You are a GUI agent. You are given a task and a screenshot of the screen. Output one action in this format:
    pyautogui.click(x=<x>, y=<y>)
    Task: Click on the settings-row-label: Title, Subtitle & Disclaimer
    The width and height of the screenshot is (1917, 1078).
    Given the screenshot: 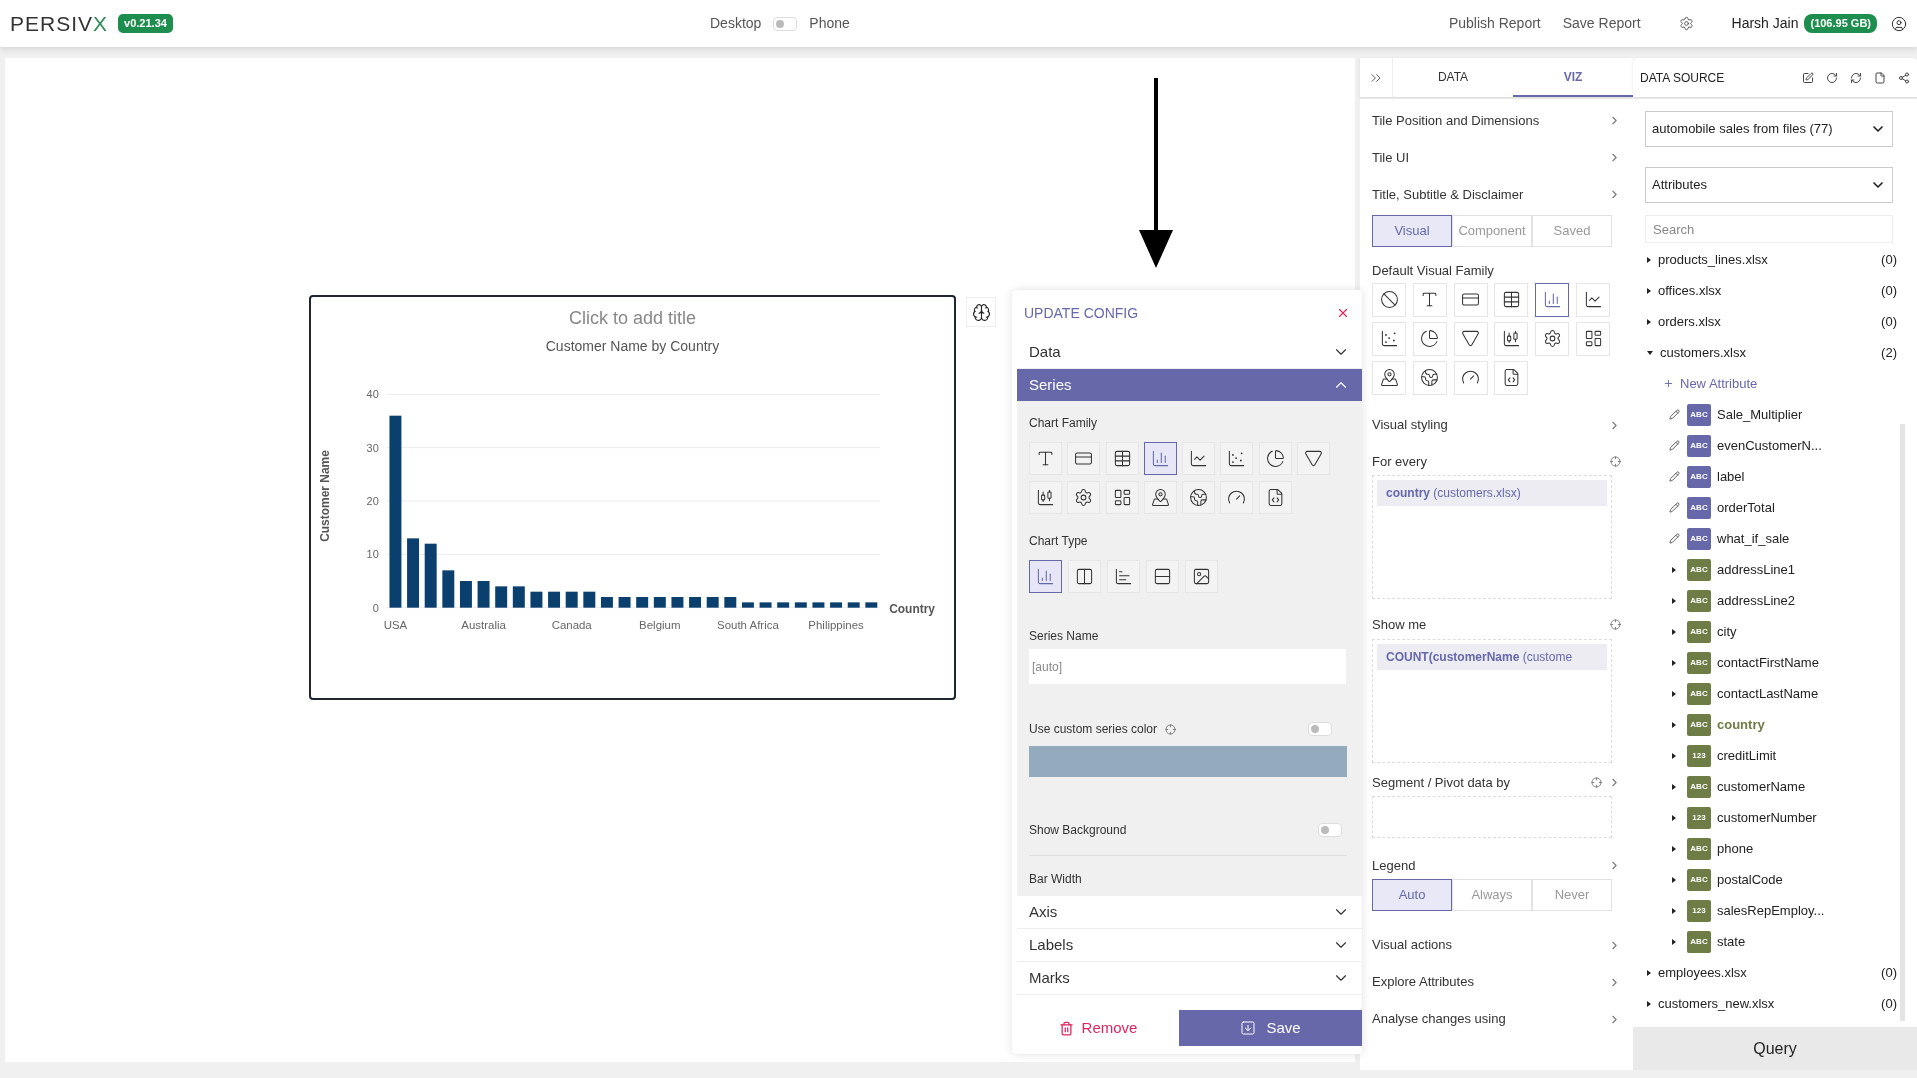 What is the action you would take?
    pyautogui.click(x=1448, y=194)
    